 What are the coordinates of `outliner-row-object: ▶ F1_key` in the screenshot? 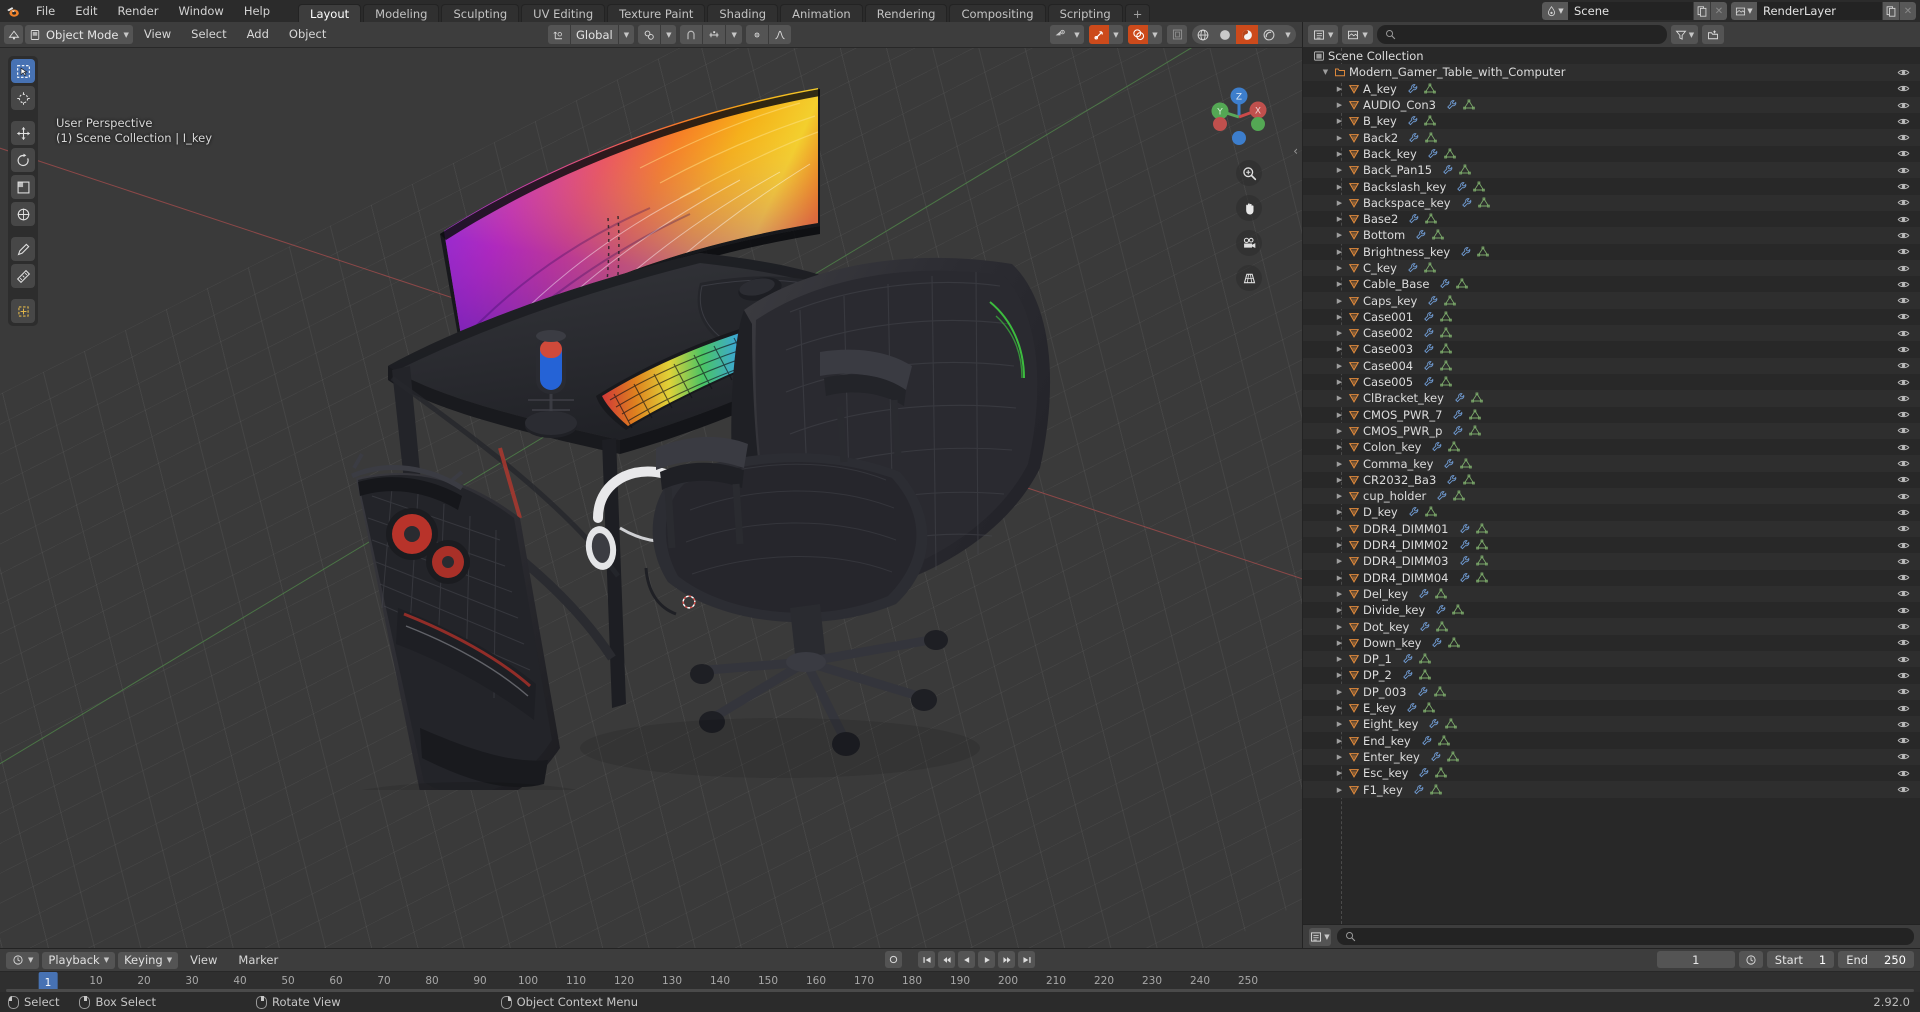 It's located at (1611, 789).